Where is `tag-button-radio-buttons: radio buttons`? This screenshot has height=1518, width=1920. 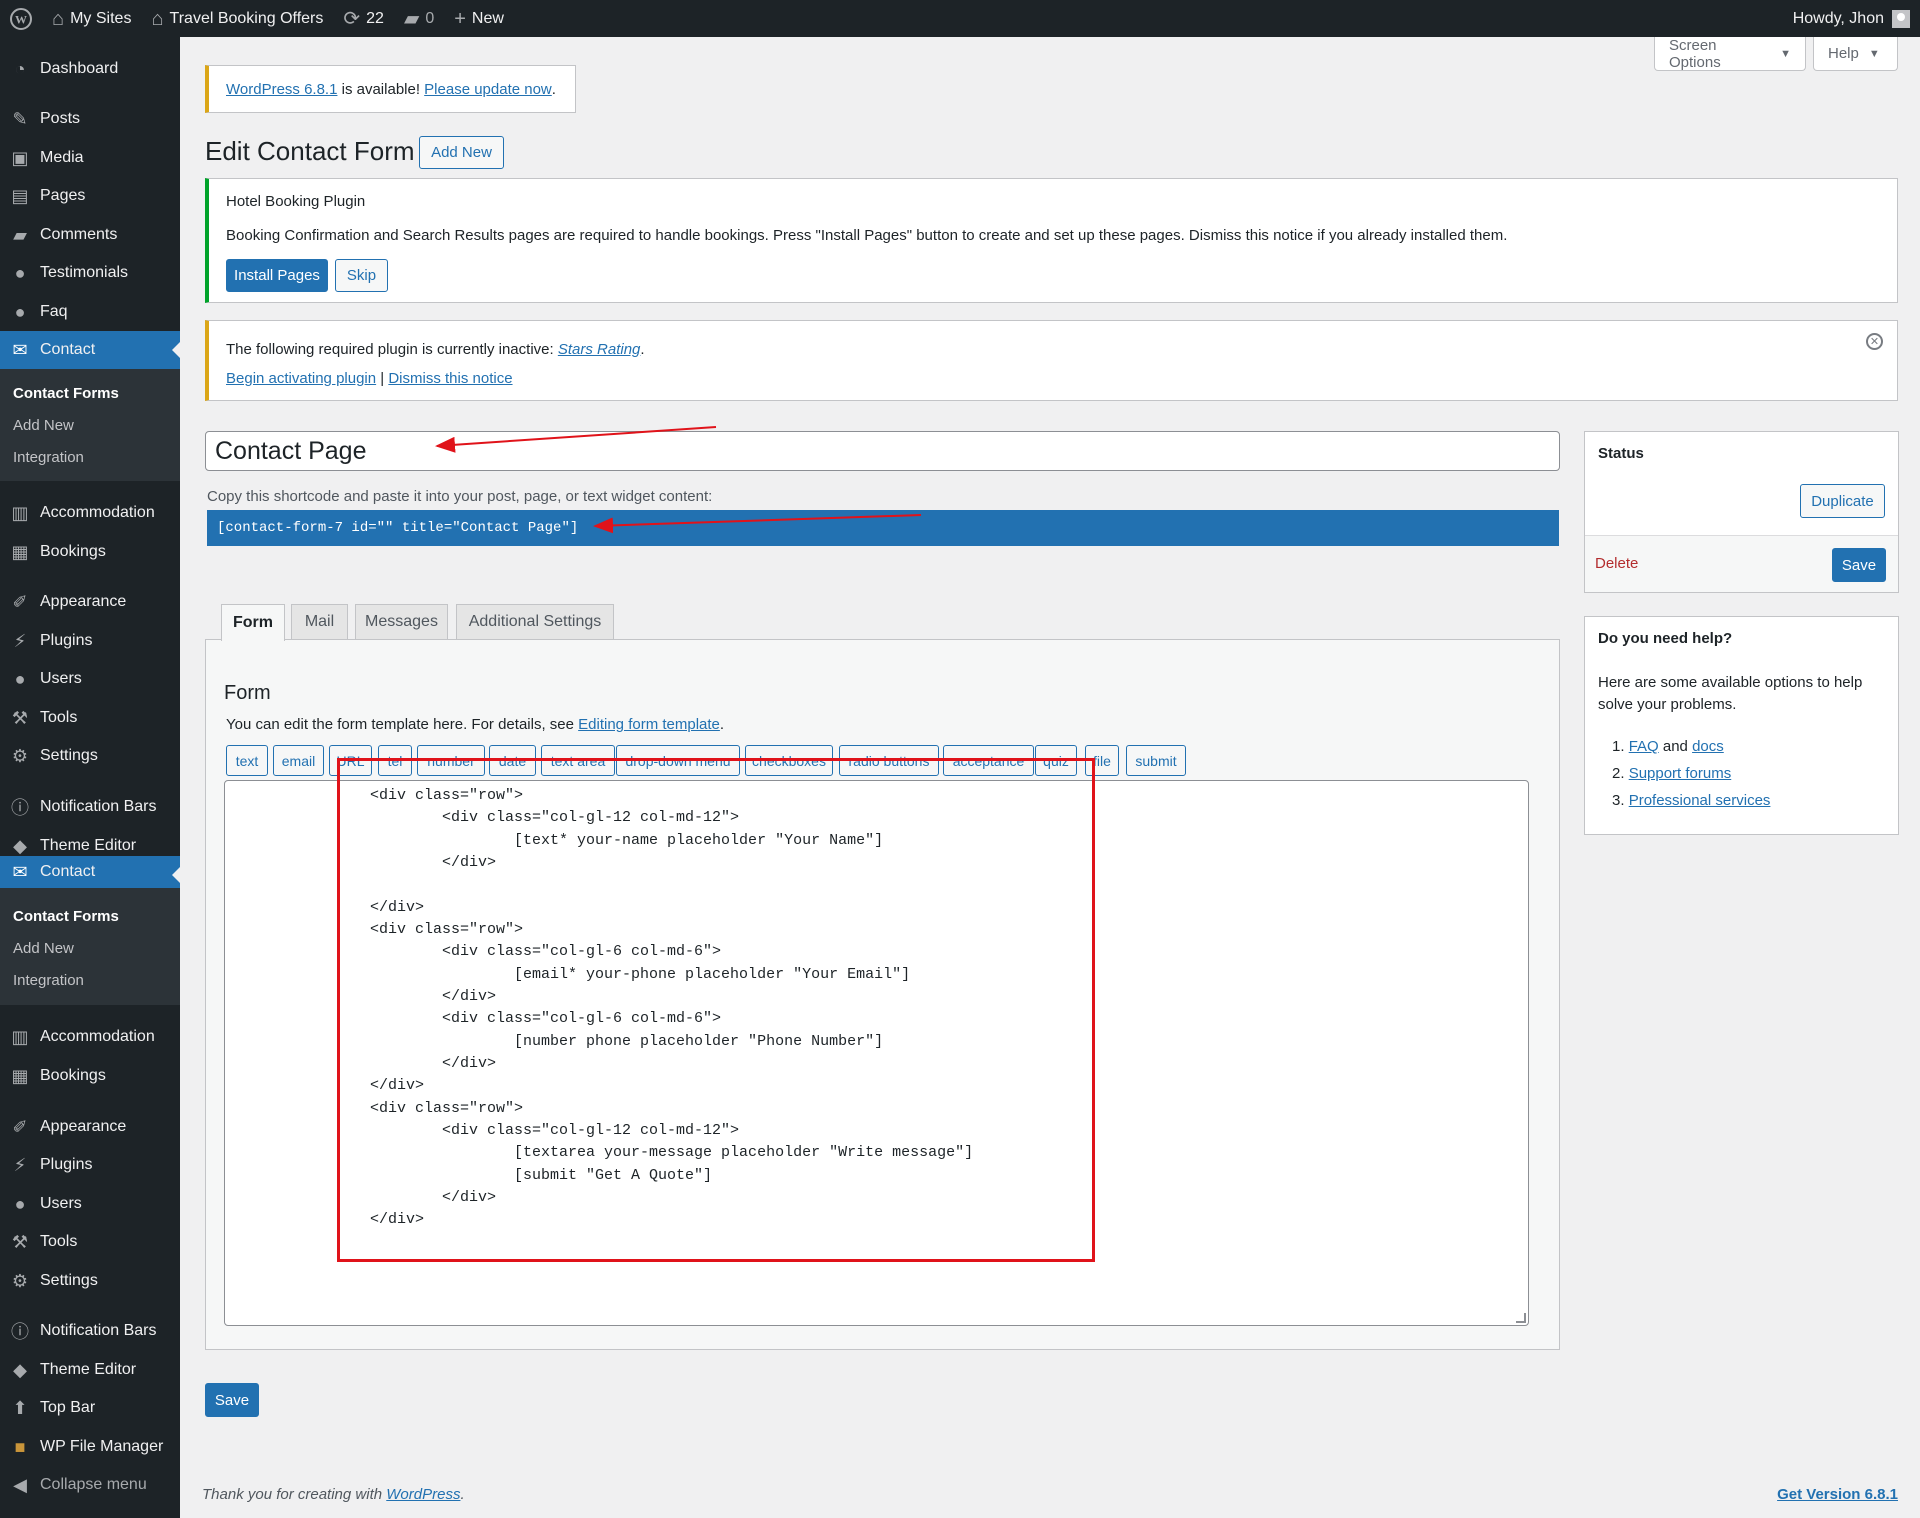
tag-button-radio-buttons: radio buttons is located at coordinates (889, 760).